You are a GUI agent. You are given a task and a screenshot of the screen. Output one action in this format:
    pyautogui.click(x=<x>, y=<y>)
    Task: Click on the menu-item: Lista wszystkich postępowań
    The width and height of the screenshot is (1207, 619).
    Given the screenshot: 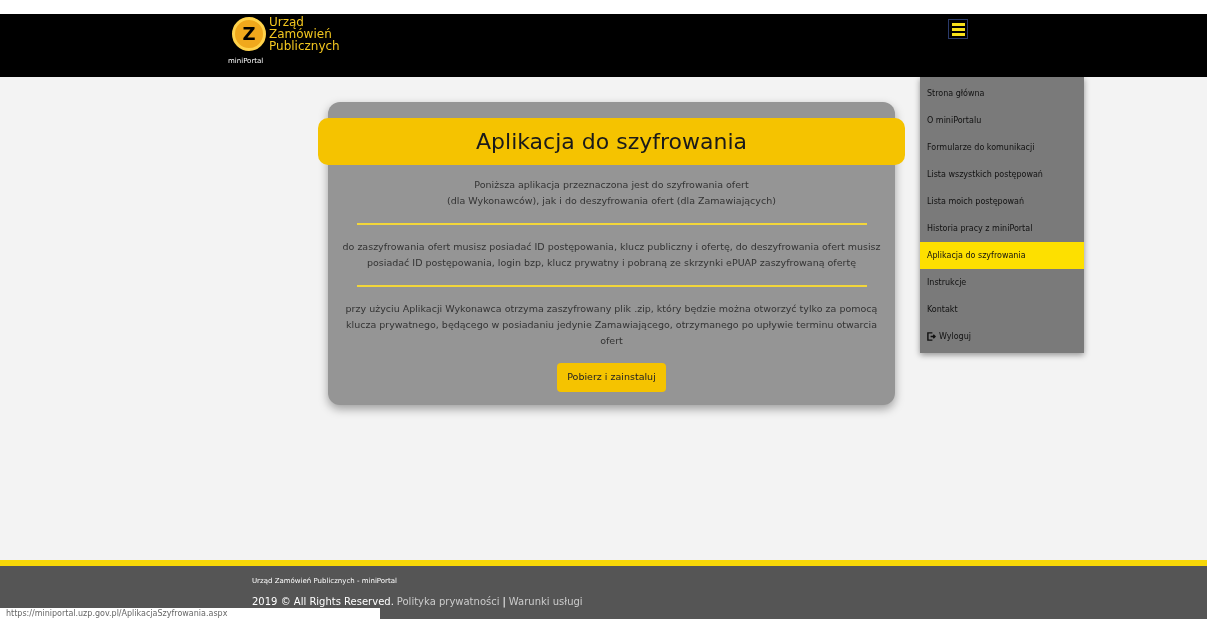 What is the action you would take?
    pyautogui.click(x=1002, y=174)
    